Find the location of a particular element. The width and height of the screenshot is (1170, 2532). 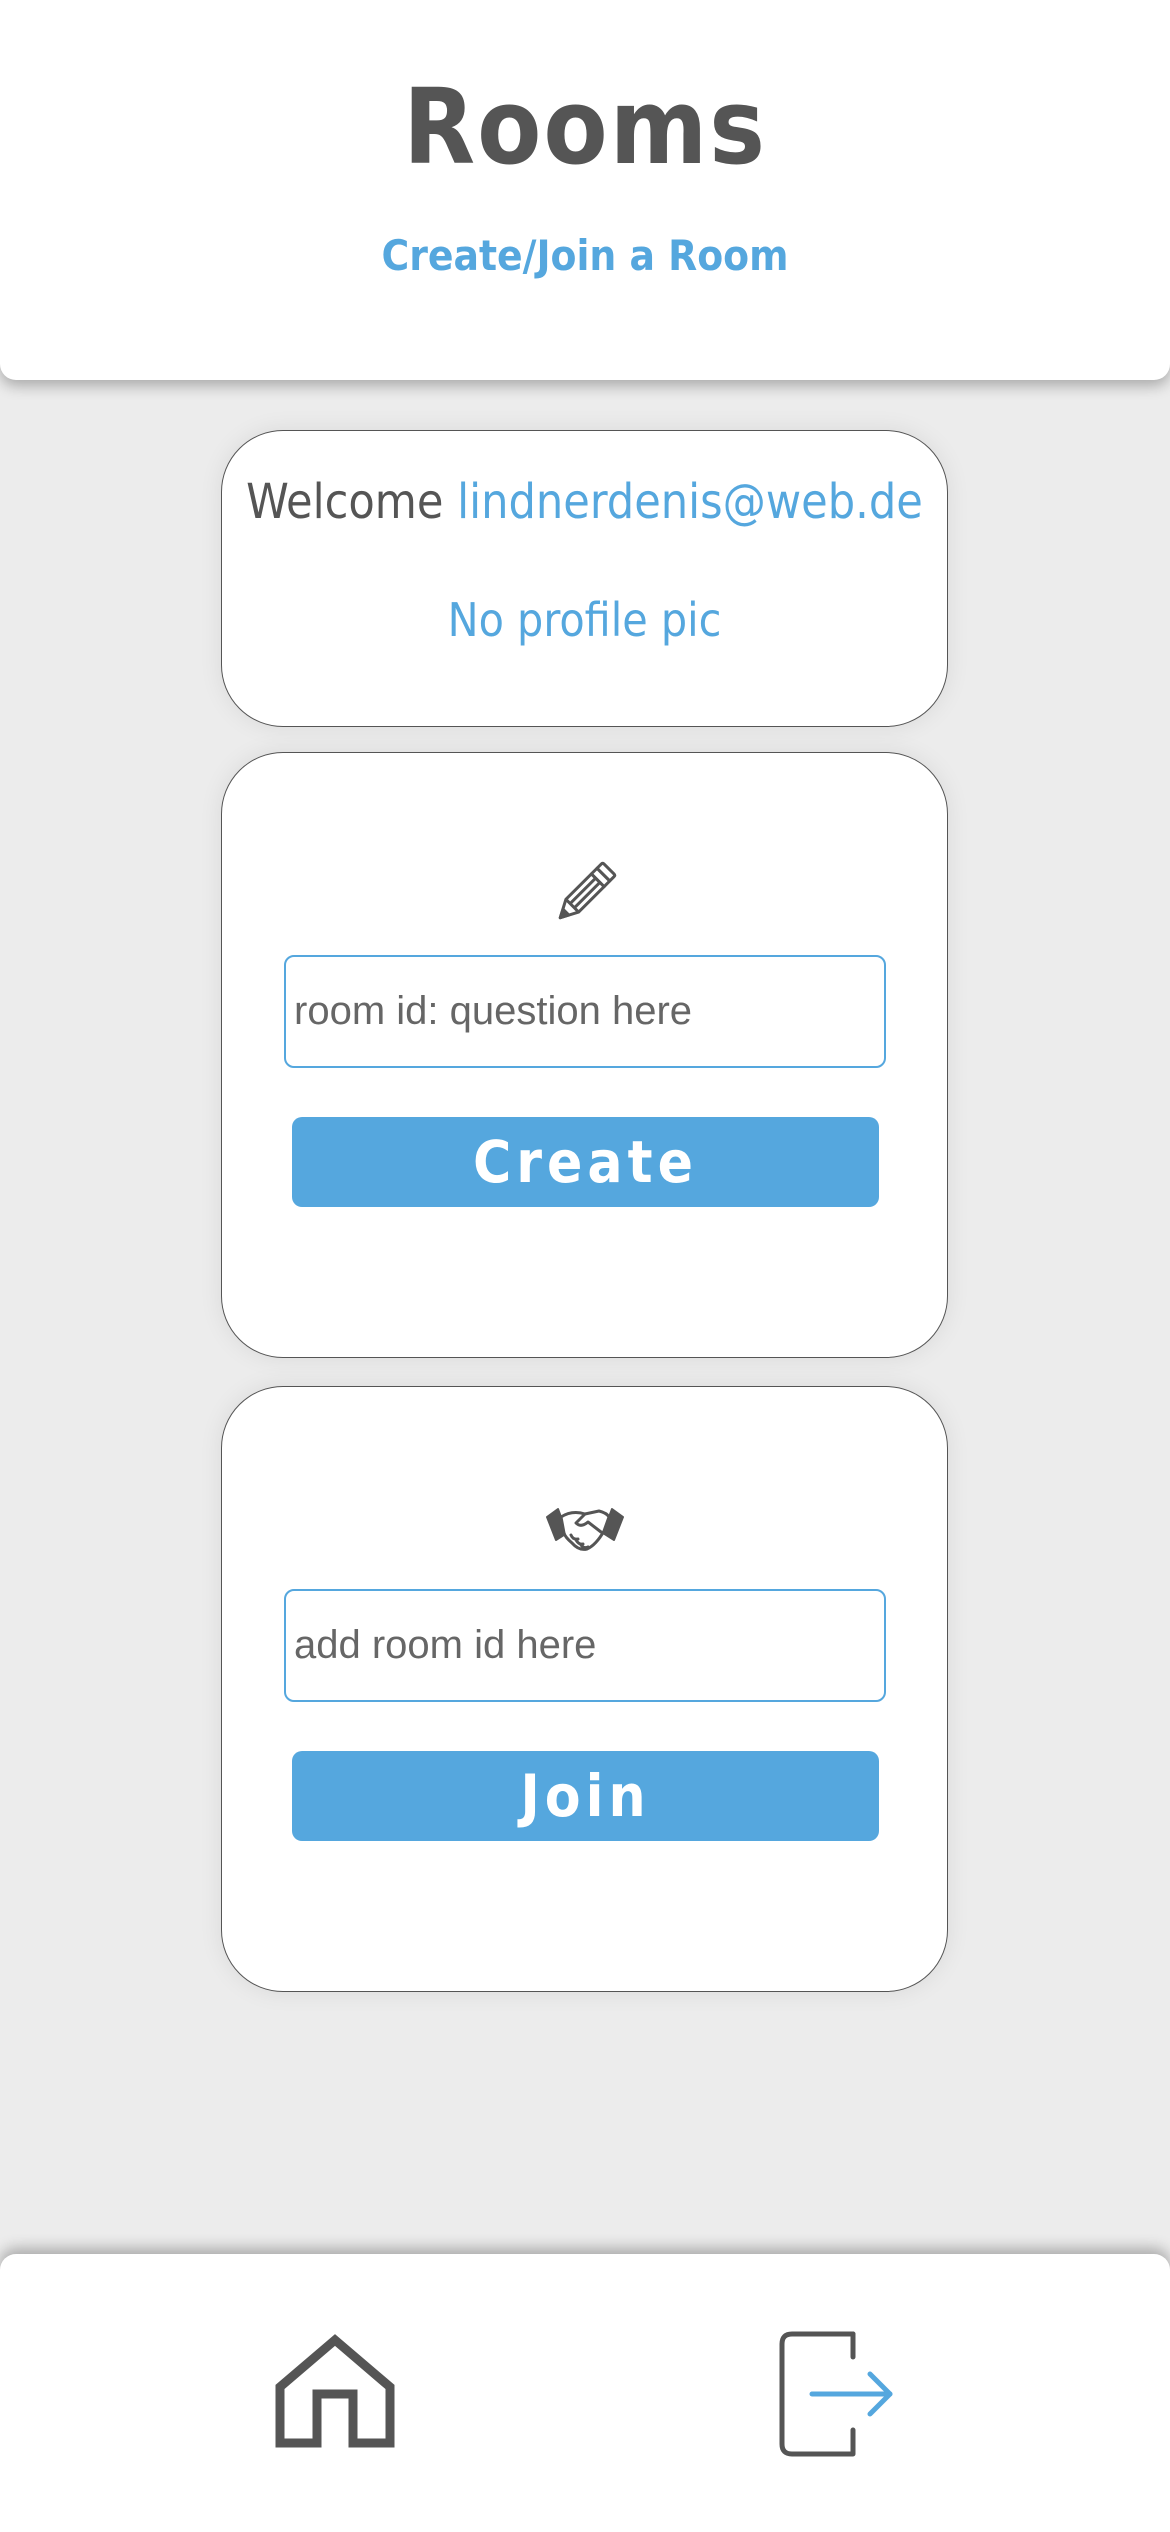

room-question-input is located at coordinates (585, 1011).